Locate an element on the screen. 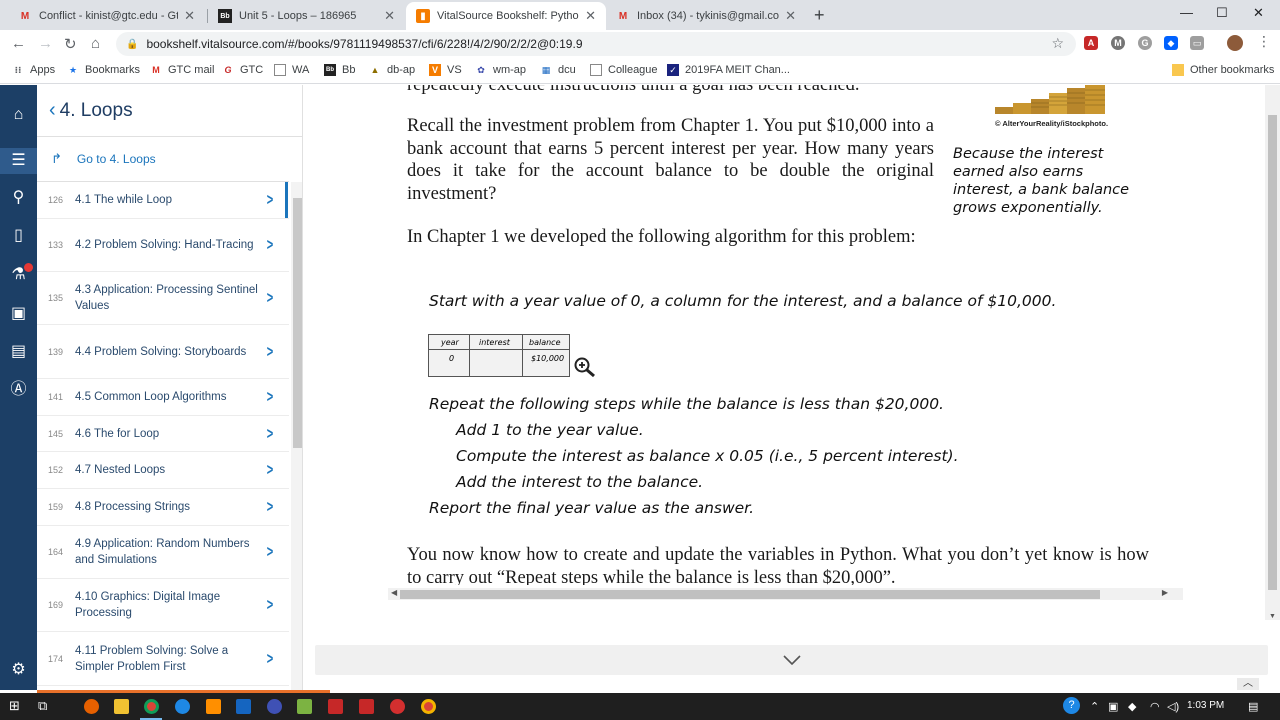  accessibility-icon: Ⓐ is located at coordinates (18, 389).